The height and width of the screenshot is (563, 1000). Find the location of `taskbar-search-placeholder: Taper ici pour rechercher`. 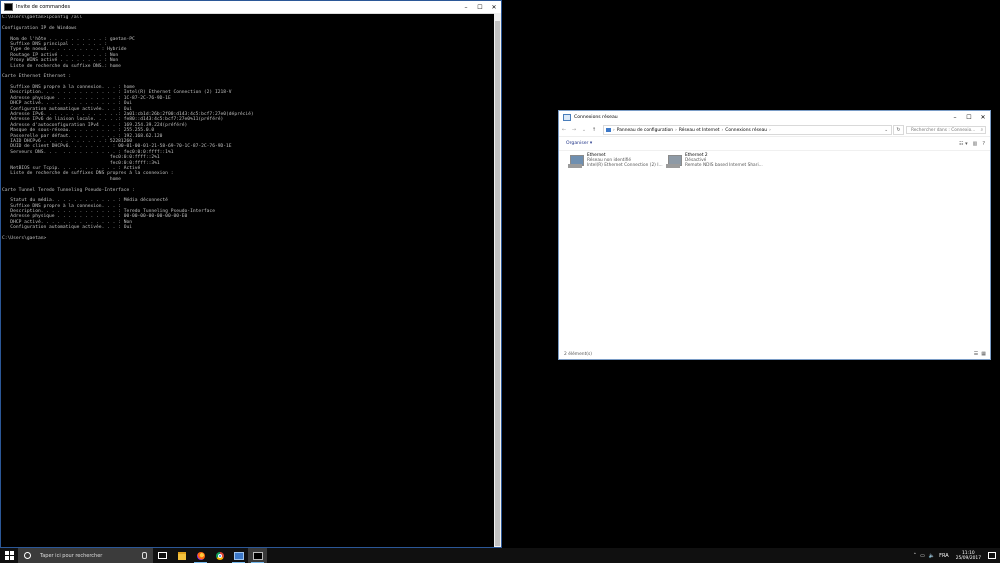

taskbar-search-placeholder: Taper ici pour rechercher is located at coordinates (71, 555).